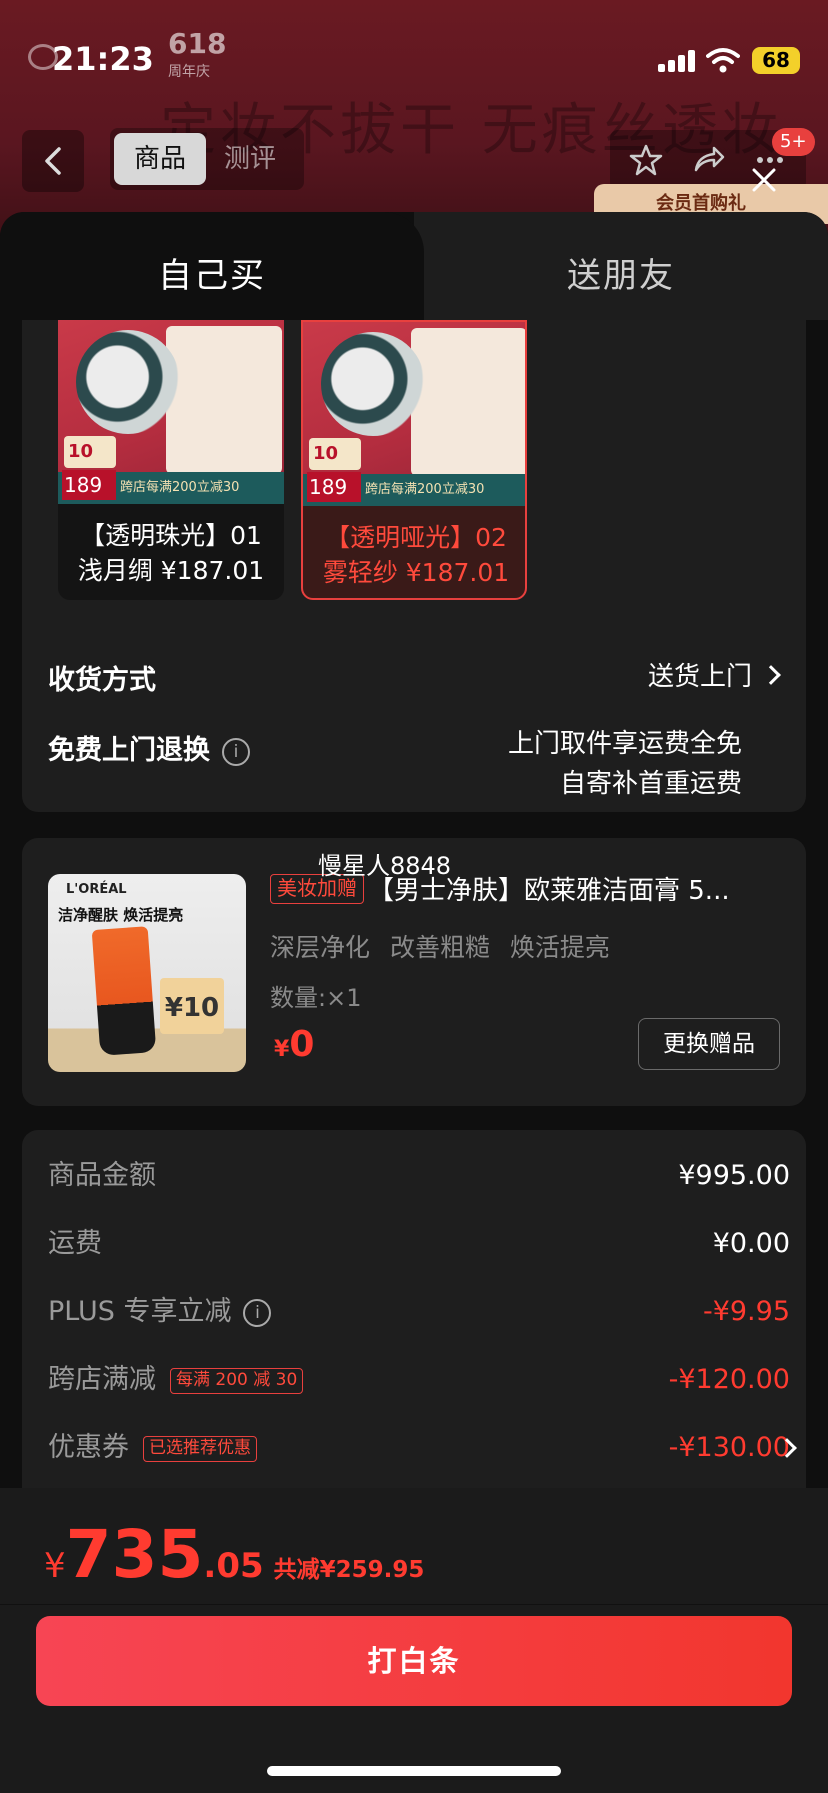 This screenshot has height=1793, width=828. Describe the element at coordinates (124, 991) in the screenshot. I see `cleanser-tube-graphic` at that location.